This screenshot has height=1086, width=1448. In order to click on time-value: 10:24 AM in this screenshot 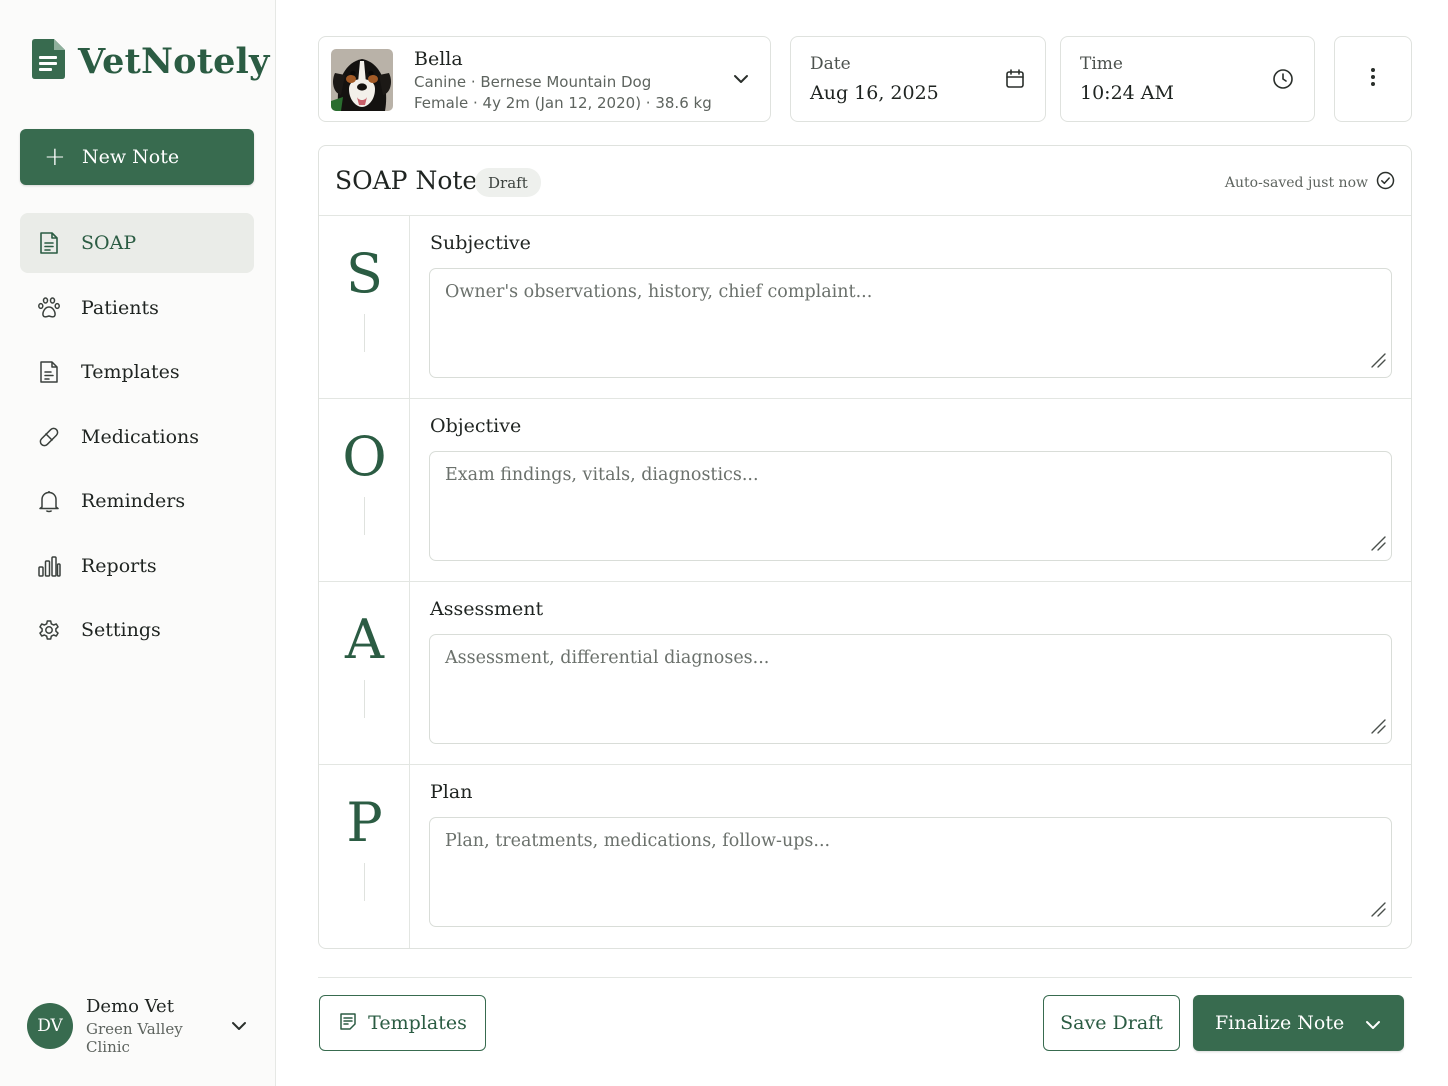, I will do `click(1127, 93)`.